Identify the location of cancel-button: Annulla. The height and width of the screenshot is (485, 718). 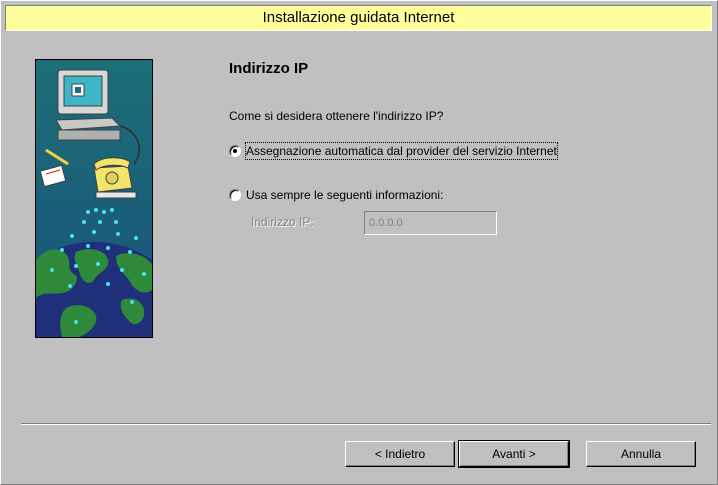
(641, 454).